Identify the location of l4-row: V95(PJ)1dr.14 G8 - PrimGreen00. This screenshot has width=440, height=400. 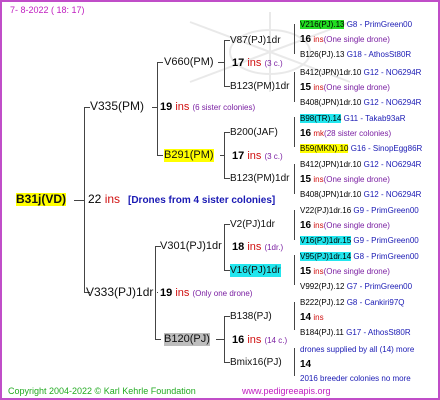
(359, 256).